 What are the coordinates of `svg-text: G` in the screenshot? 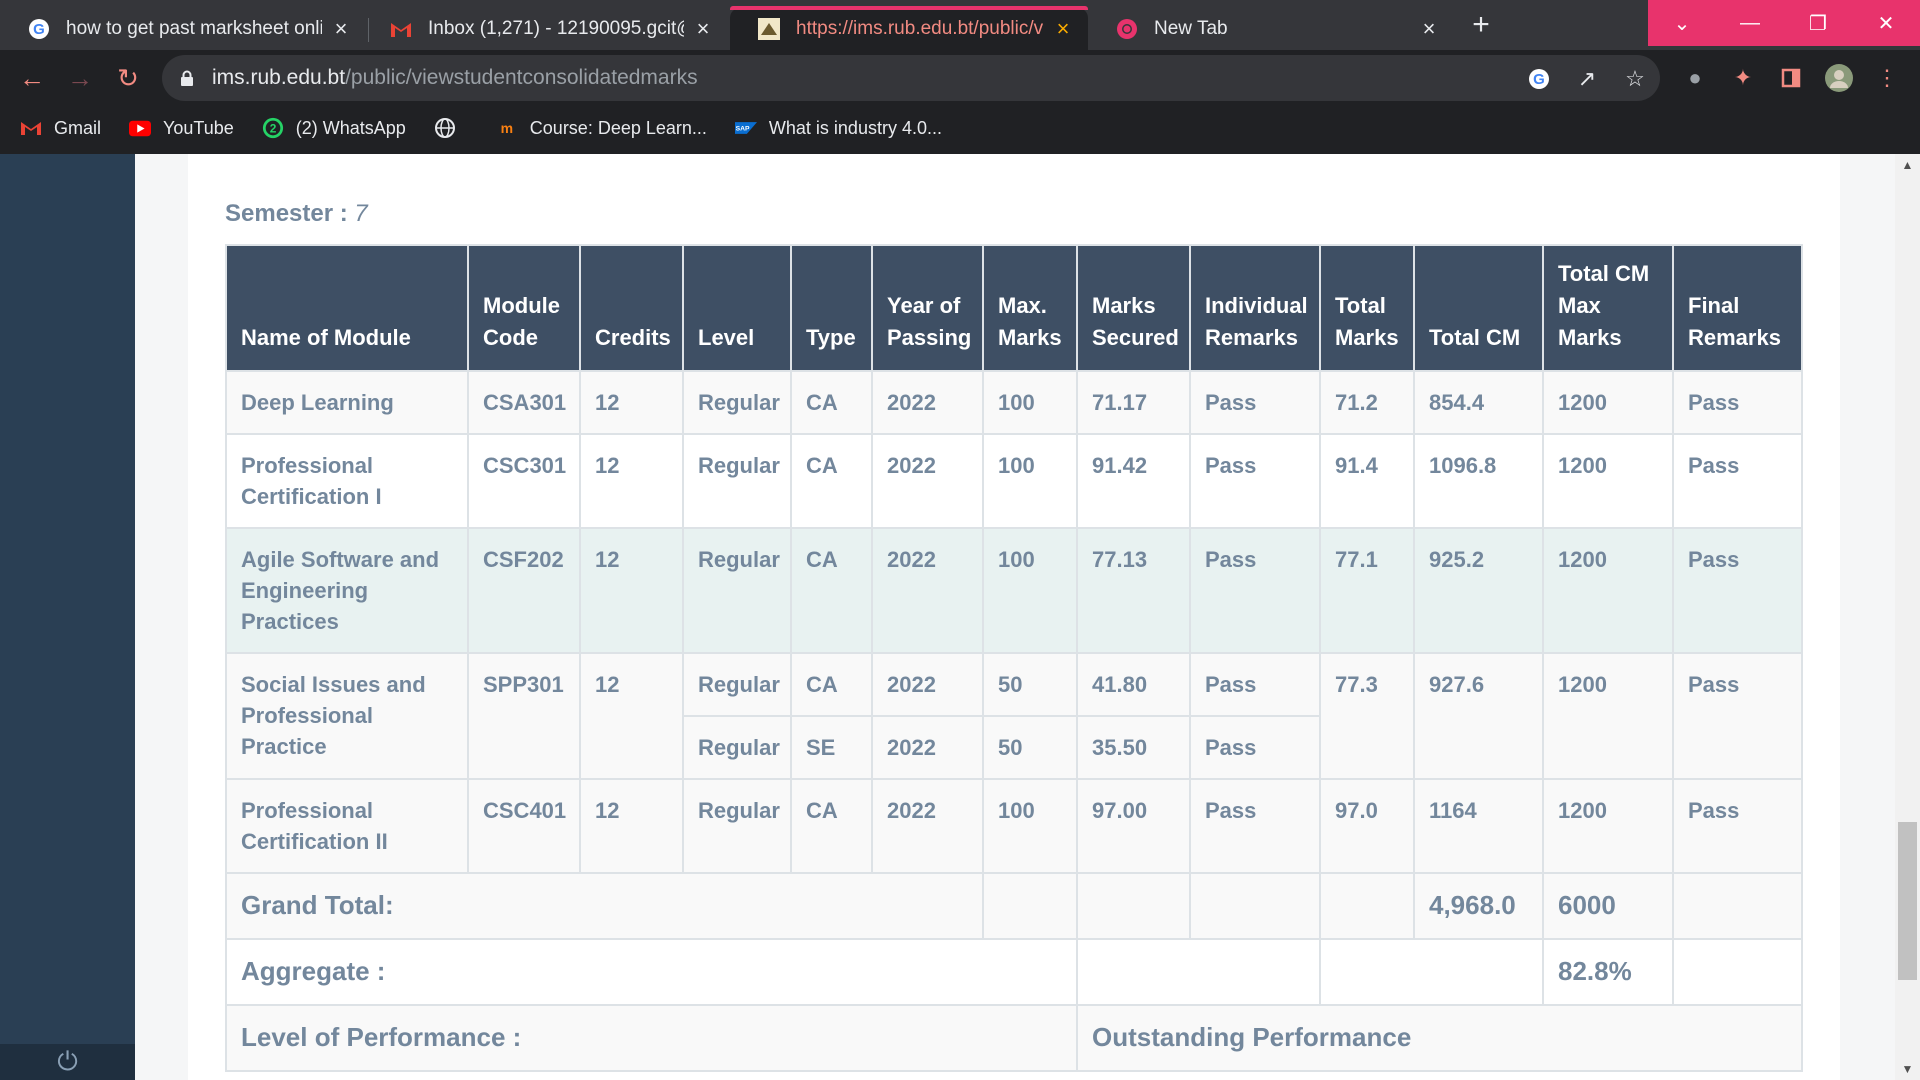 It's located at (39, 29).